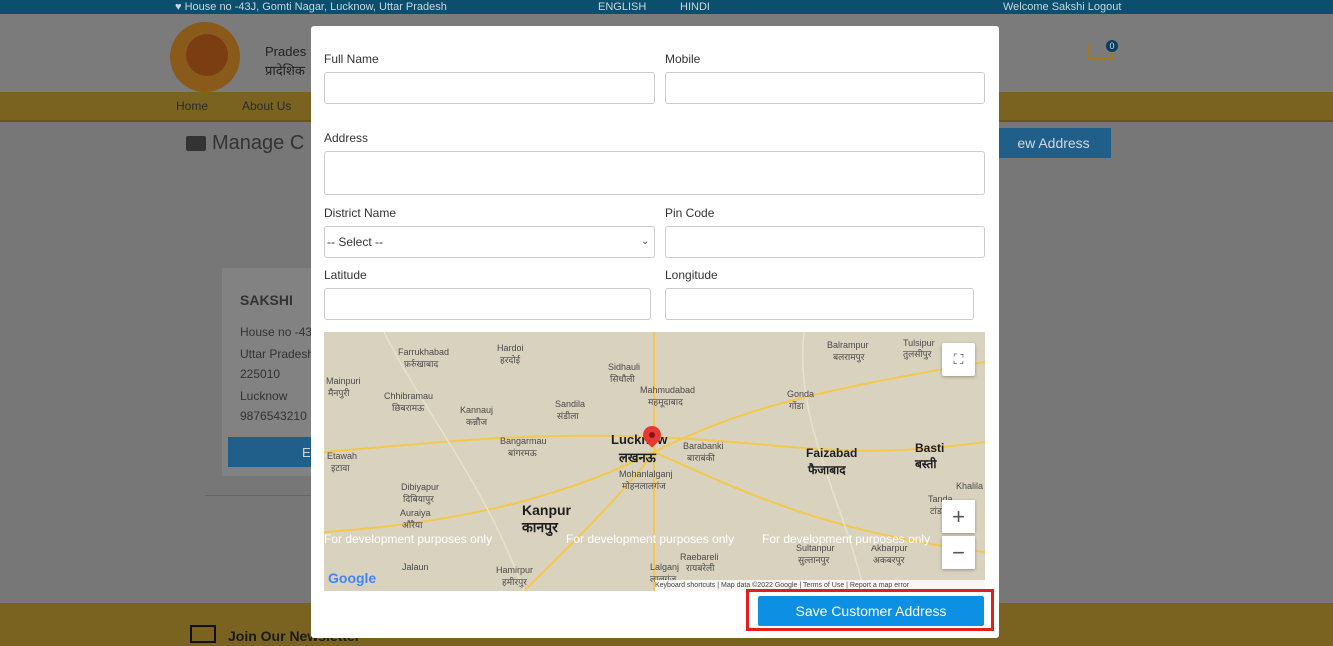 Image resolution: width=1333 pixels, height=646 pixels. Describe the element at coordinates (489, 242) in the screenshot. I see `district-select: -- Select --` at that location.